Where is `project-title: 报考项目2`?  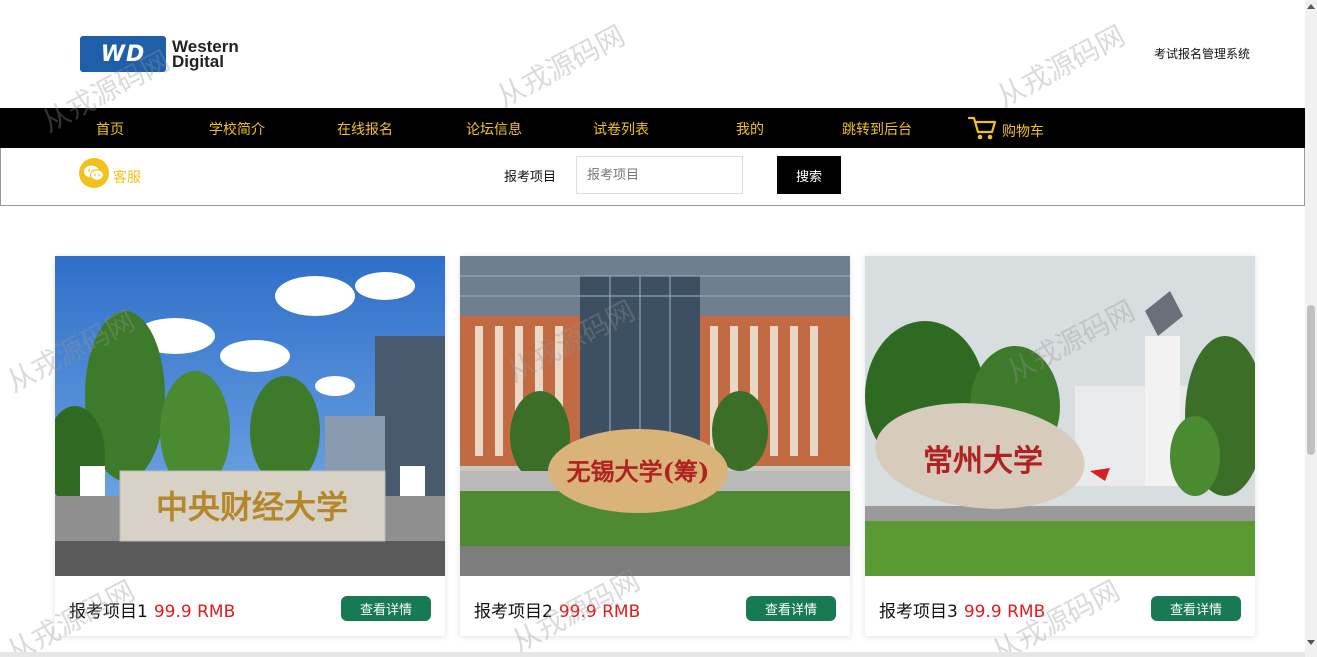 project-title: 报考项目2 is located at coordinates (513, 612).